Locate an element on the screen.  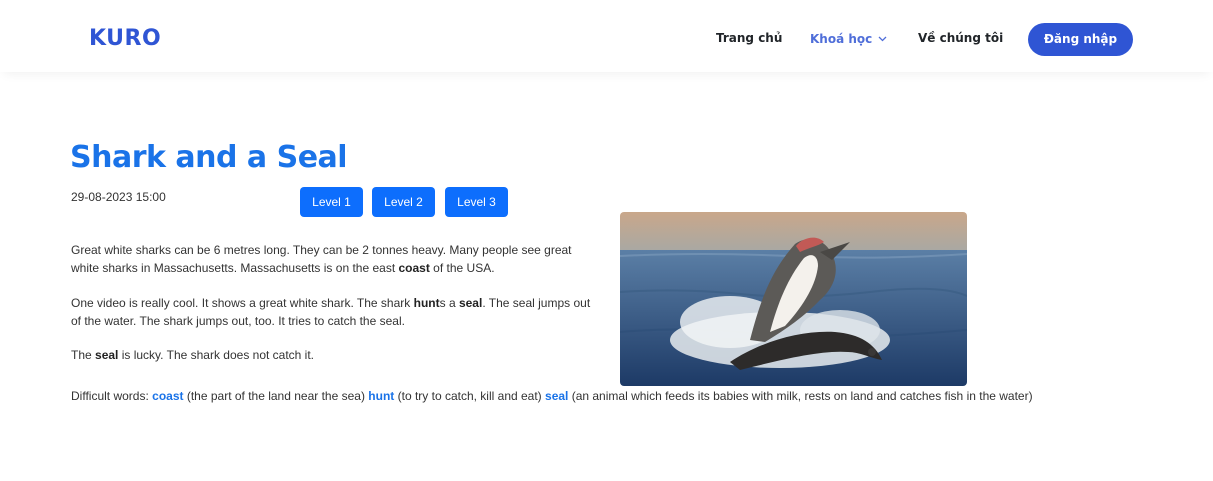
nav-courses-label: Khoá học is located at coordinates (841, 39).